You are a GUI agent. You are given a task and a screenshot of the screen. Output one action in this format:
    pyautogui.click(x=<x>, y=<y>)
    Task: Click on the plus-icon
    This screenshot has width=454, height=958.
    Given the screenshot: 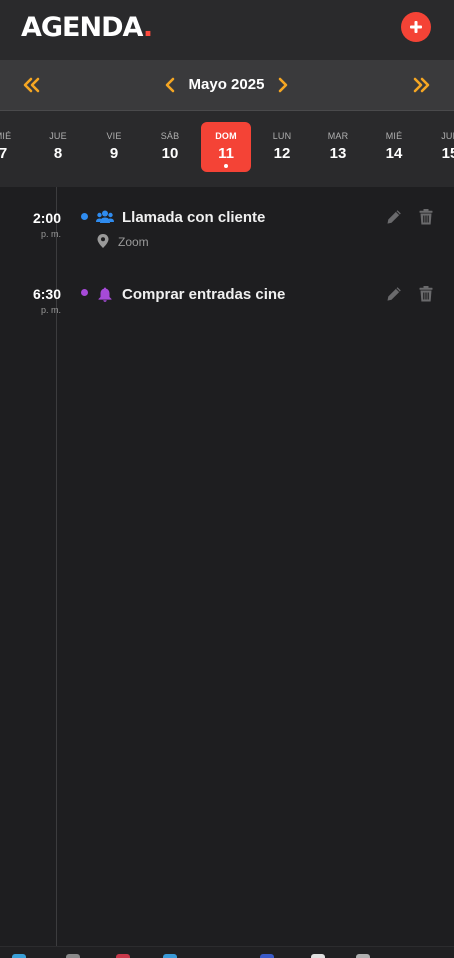 What is the action you would take?
    pyautogui.click(x=416, y=27)
    